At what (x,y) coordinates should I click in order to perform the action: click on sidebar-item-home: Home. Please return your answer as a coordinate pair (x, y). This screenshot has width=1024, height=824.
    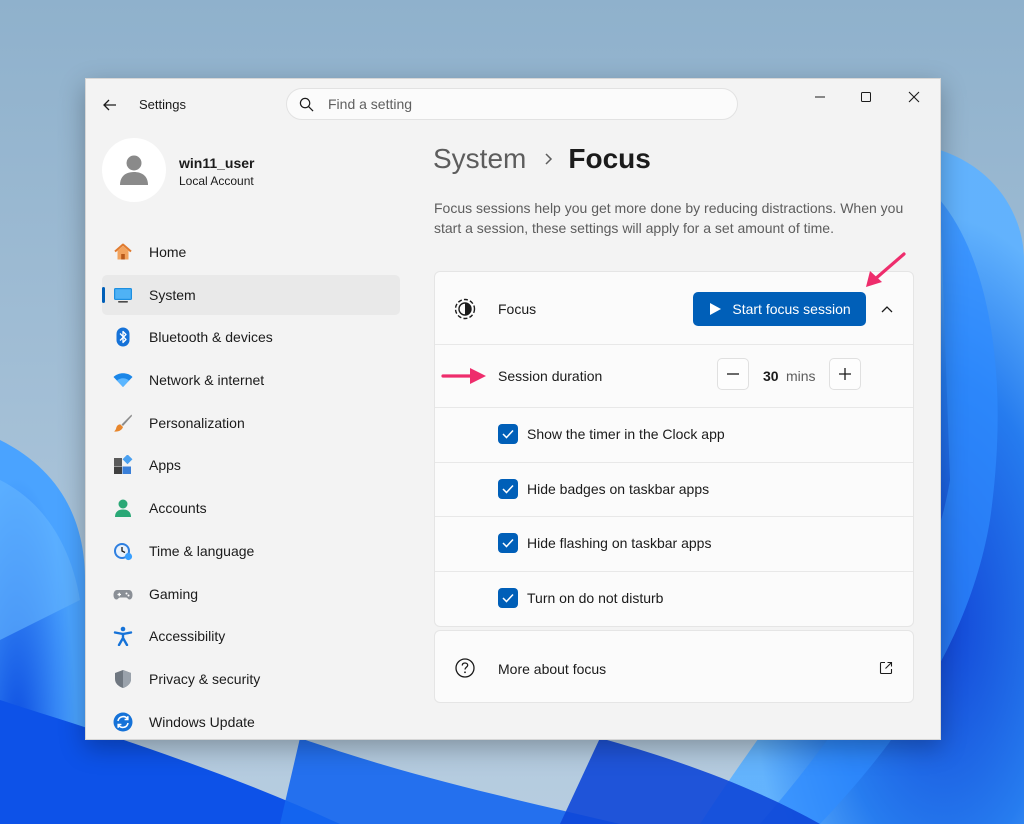
    Looking at the image, I should click on (251, 252).